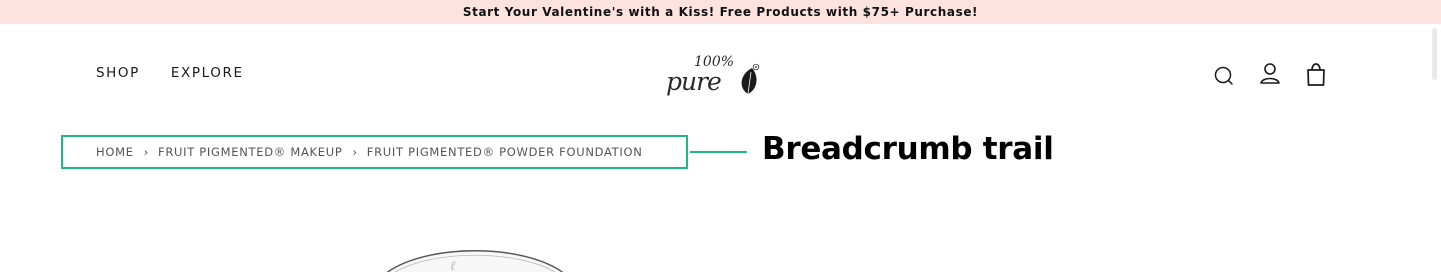  What do you see at coordinates (250, 152) in the screenshot?
I see `breadcrumb-category: FRUIT PIGMENTED® MAKEUP` at bounding box center [250, 152].